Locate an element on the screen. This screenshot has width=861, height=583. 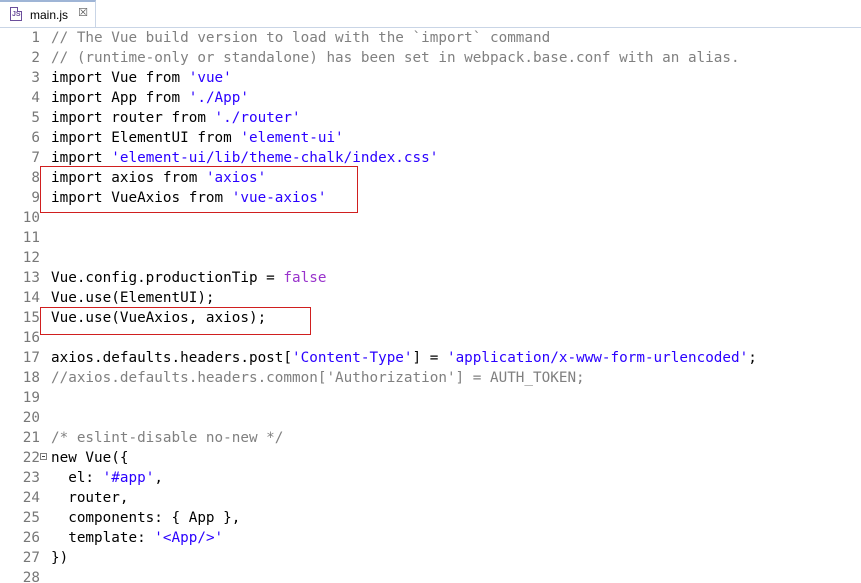
line-number: 23 is located at coordinates (31, 478).